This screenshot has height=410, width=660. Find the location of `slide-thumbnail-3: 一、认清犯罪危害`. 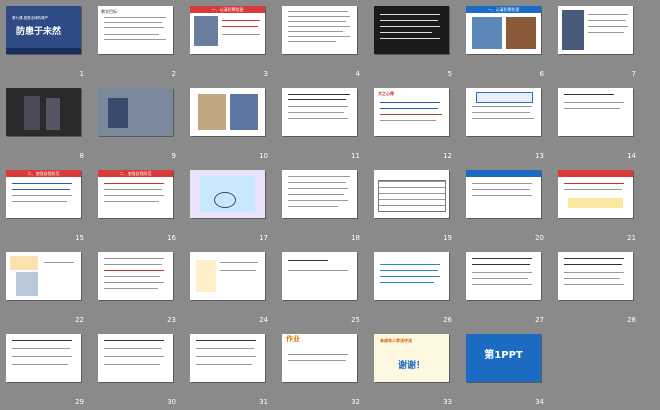

slide-thumbnail-3: 一、认清犯罪危害 is located at coordinates (227, 30).